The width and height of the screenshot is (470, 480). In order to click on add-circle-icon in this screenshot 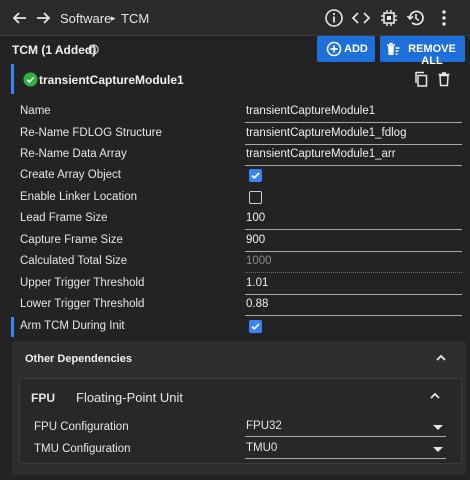, I will do `click(334, 49)`.